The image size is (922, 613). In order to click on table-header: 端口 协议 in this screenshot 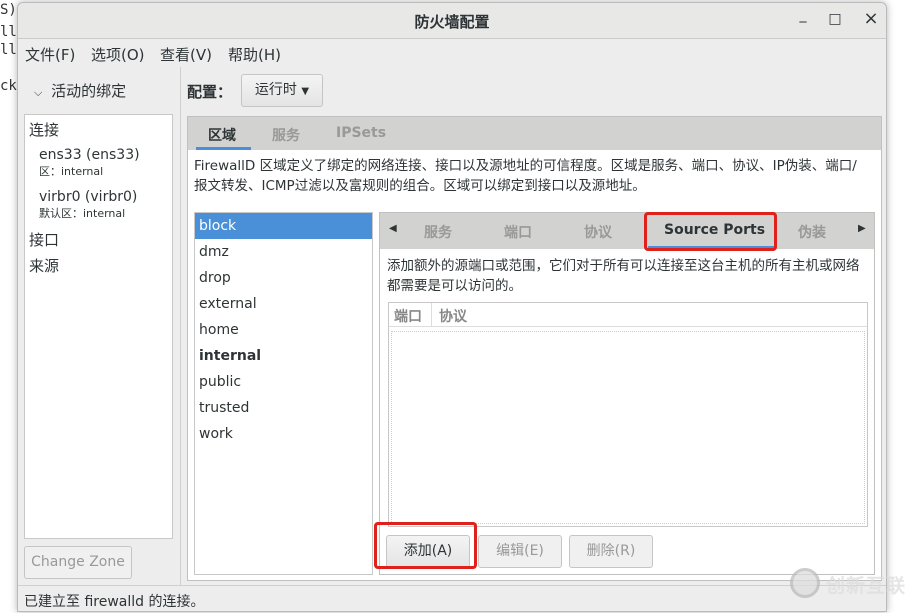, I will do `click(628, 315)`.